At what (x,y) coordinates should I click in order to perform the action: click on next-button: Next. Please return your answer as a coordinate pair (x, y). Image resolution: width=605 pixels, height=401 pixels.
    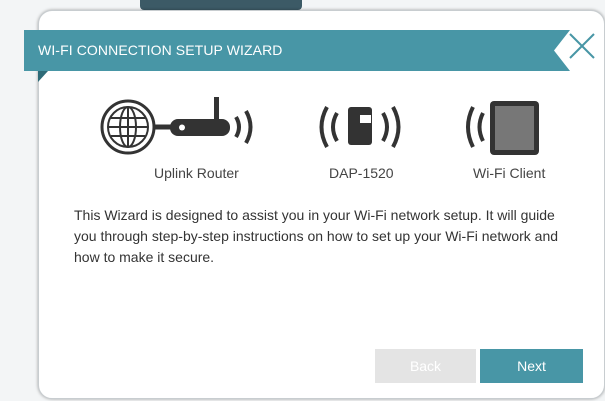
    Looking at the image, I should click on (531, 366).